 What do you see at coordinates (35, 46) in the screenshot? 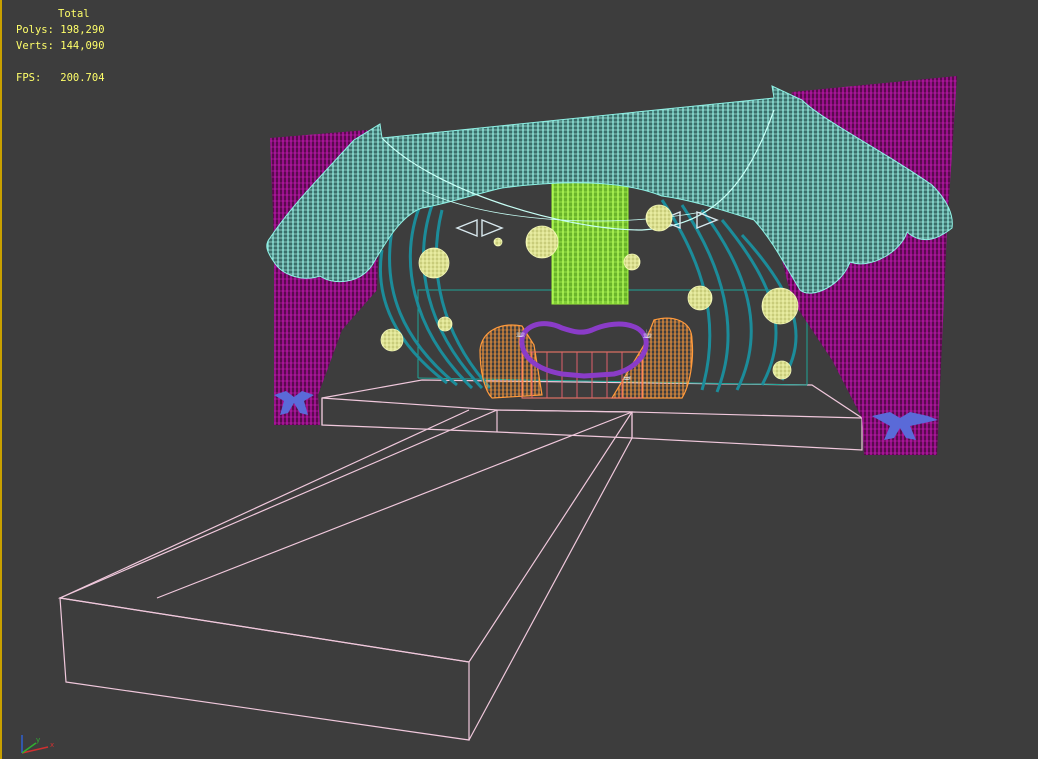
I see `stats-verts-label: Verts:` at bounding box center [35, 46].